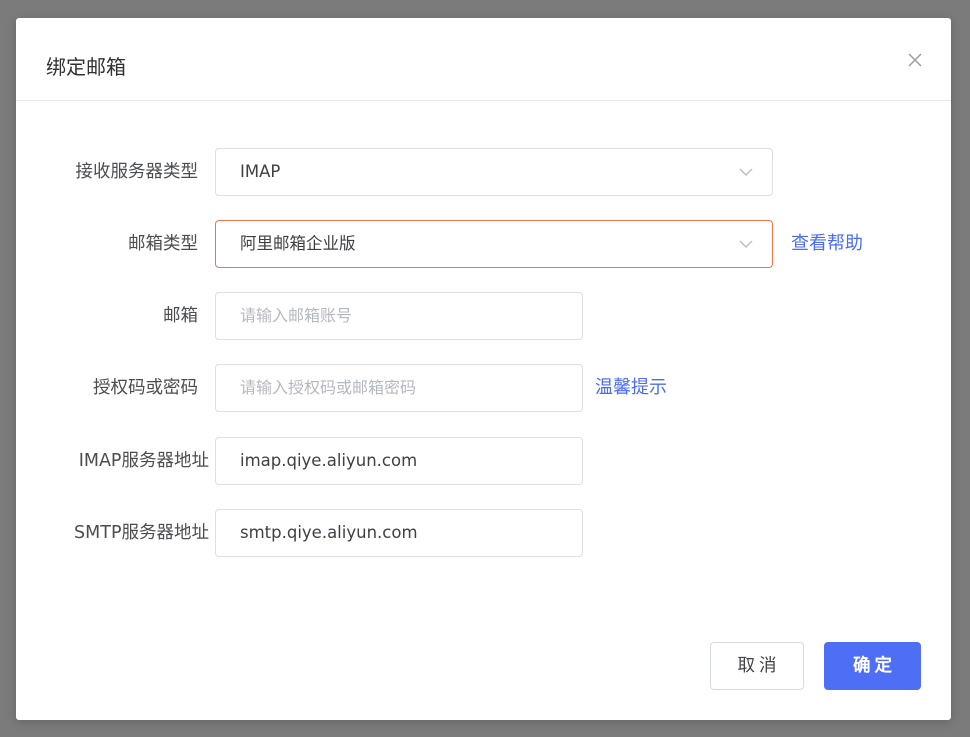 Image resolution: width=970 pixels, height=737 pixels. What do you see at coordinates (137, 172) in the screenshot?
I see `receive-server-type-label: 接收服务器类型` at bounding box center [137, 172].